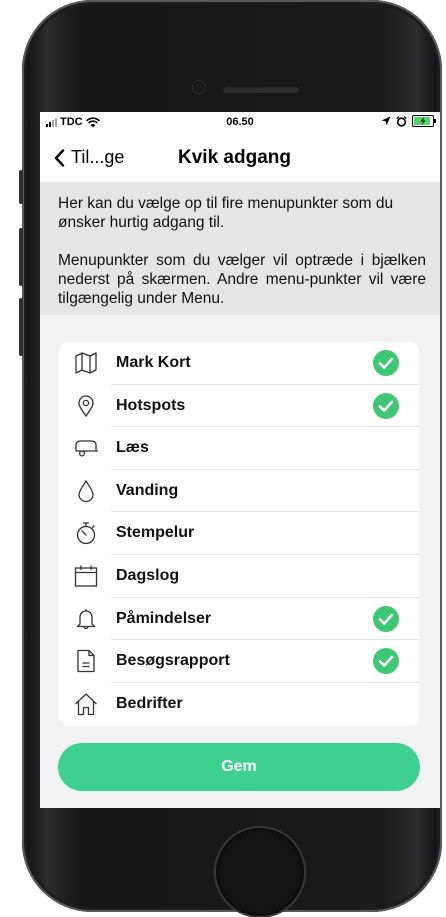 Image resolution: width=446 pixels, height=917 pixels. I want to click on water-drop-icon, so click(86, 490).